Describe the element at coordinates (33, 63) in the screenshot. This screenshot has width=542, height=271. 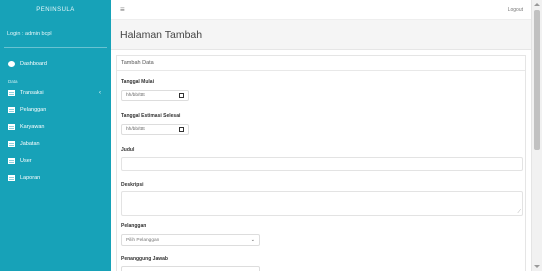
I see `sidebar-item-label: Dashboard` at that location.